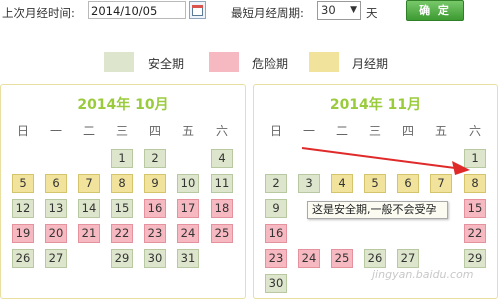 The image size is (500, 299). Describe the element at coordinates (385, 161) in the screenshot. I see `annotation-arrow` at that location.